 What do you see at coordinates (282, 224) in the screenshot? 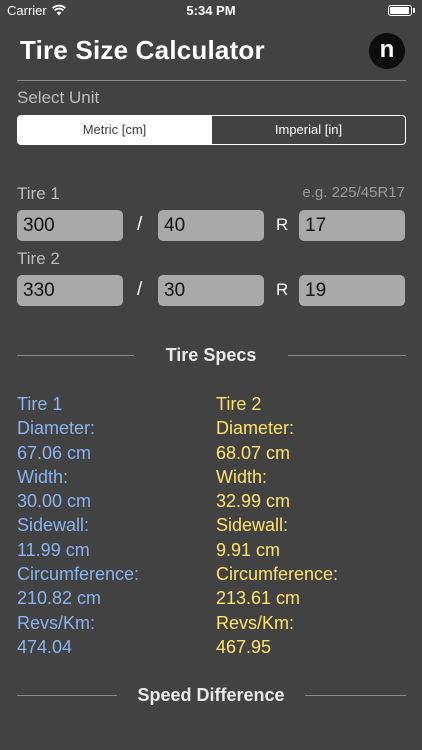
I see `tire1-r-label: R` at bounding box center [282, 224].